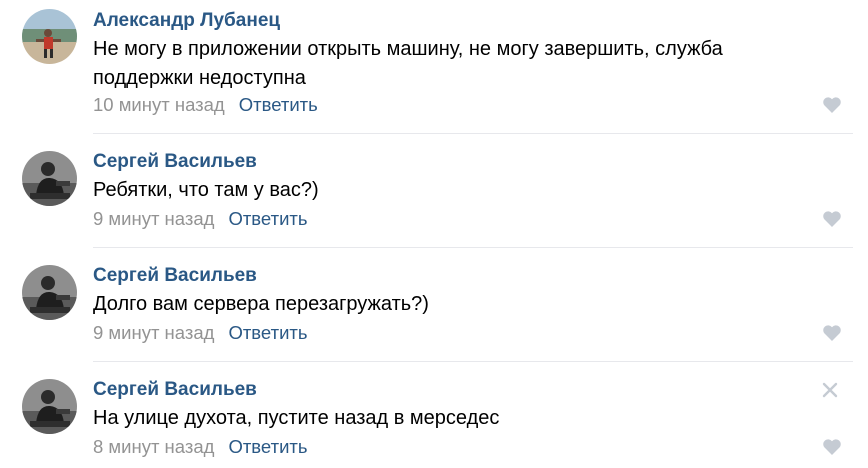  What do you see at coordinates (159, 104) in the screenshot?
I see `comment-time: 10 минут назад` at bounding box center [159, 104].